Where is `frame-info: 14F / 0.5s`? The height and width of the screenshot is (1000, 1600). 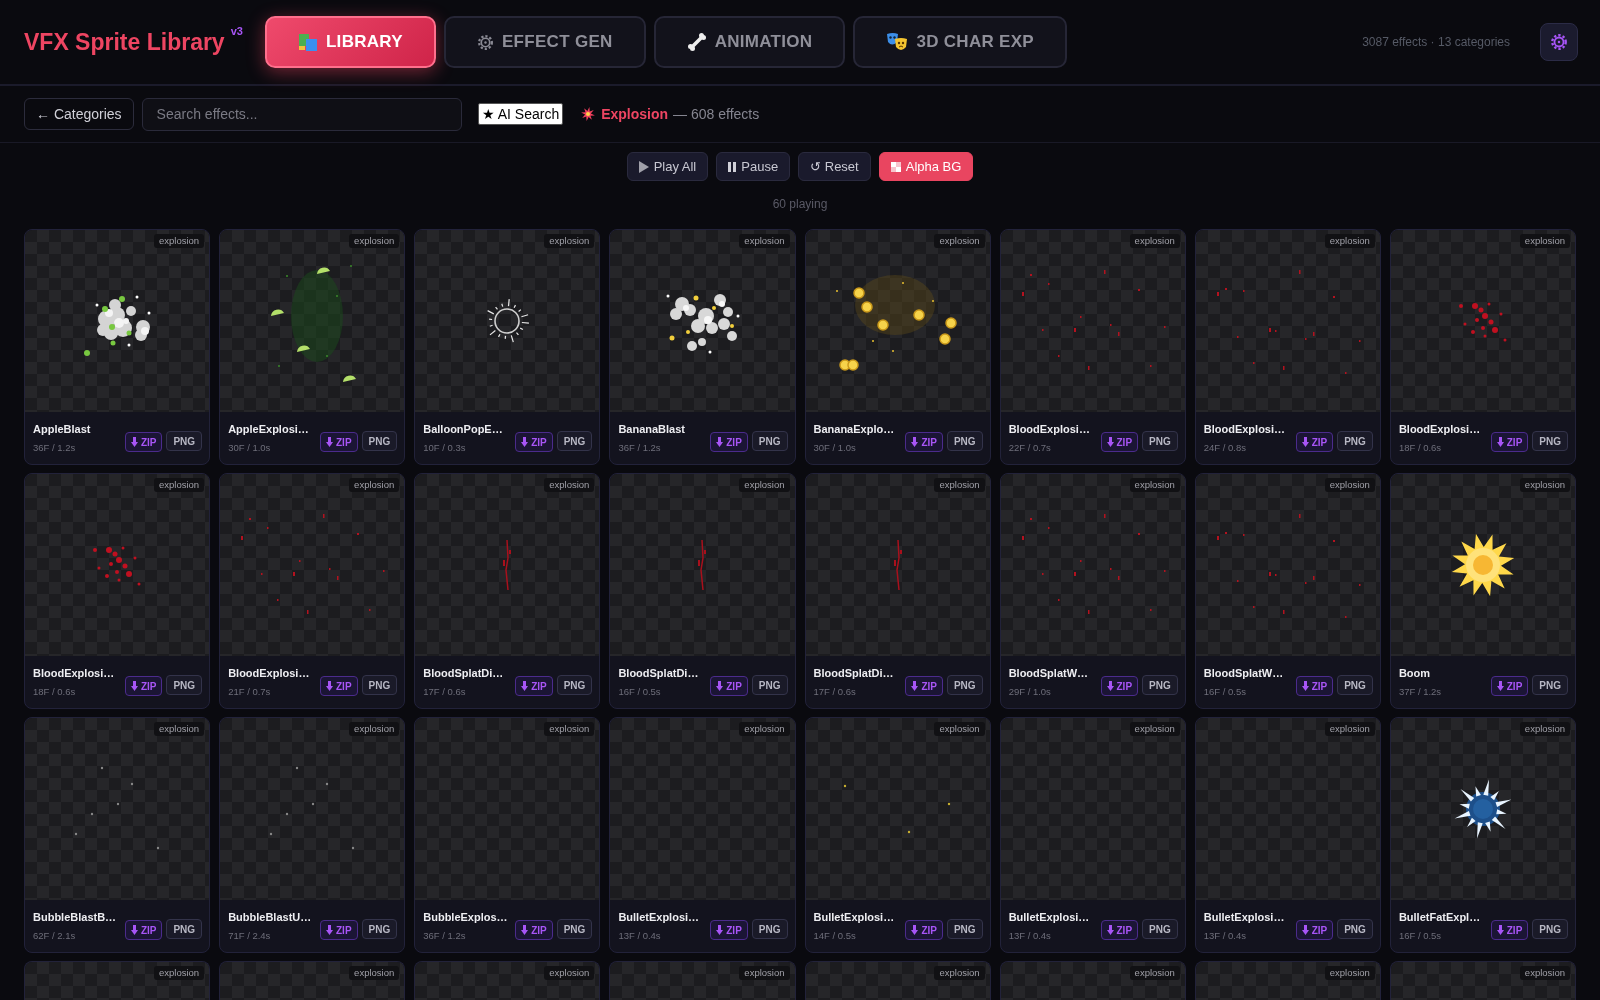 frame-info: 14F / 0.5s is located at coordinates (835, 935).